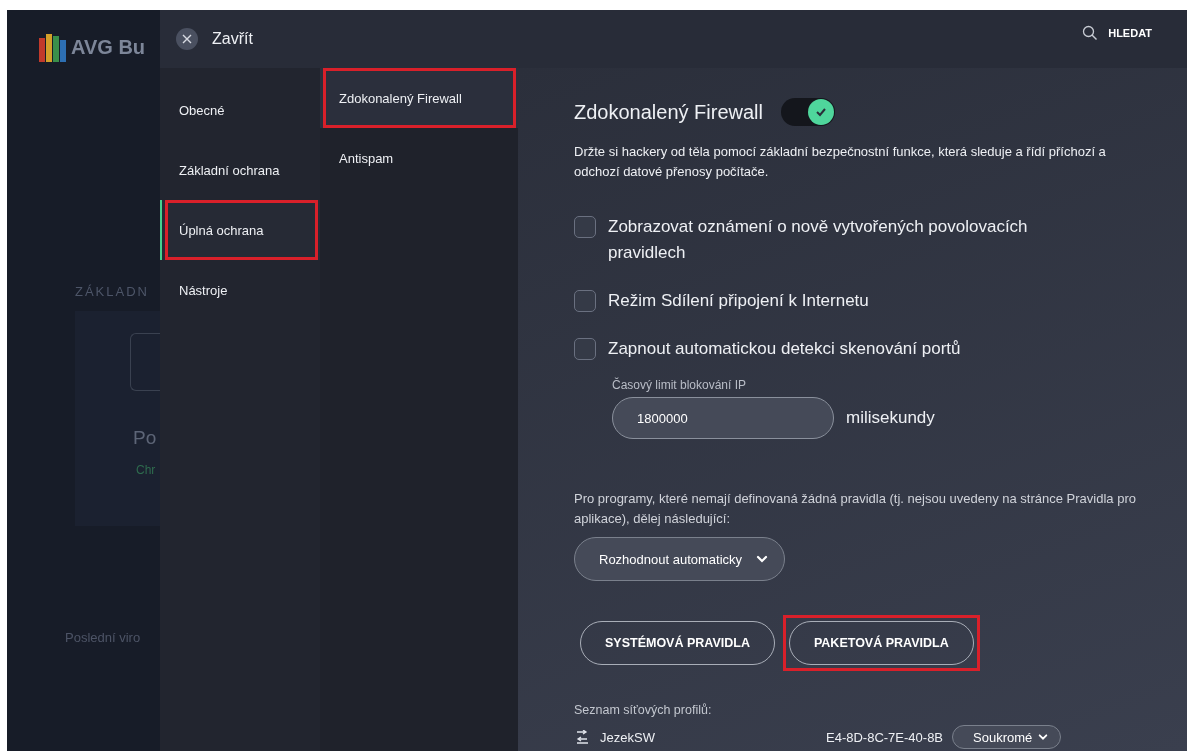 The height and width of the screenshot is (751, 1187). I want to click on timeout-field: 1800000, so click(723, 418).